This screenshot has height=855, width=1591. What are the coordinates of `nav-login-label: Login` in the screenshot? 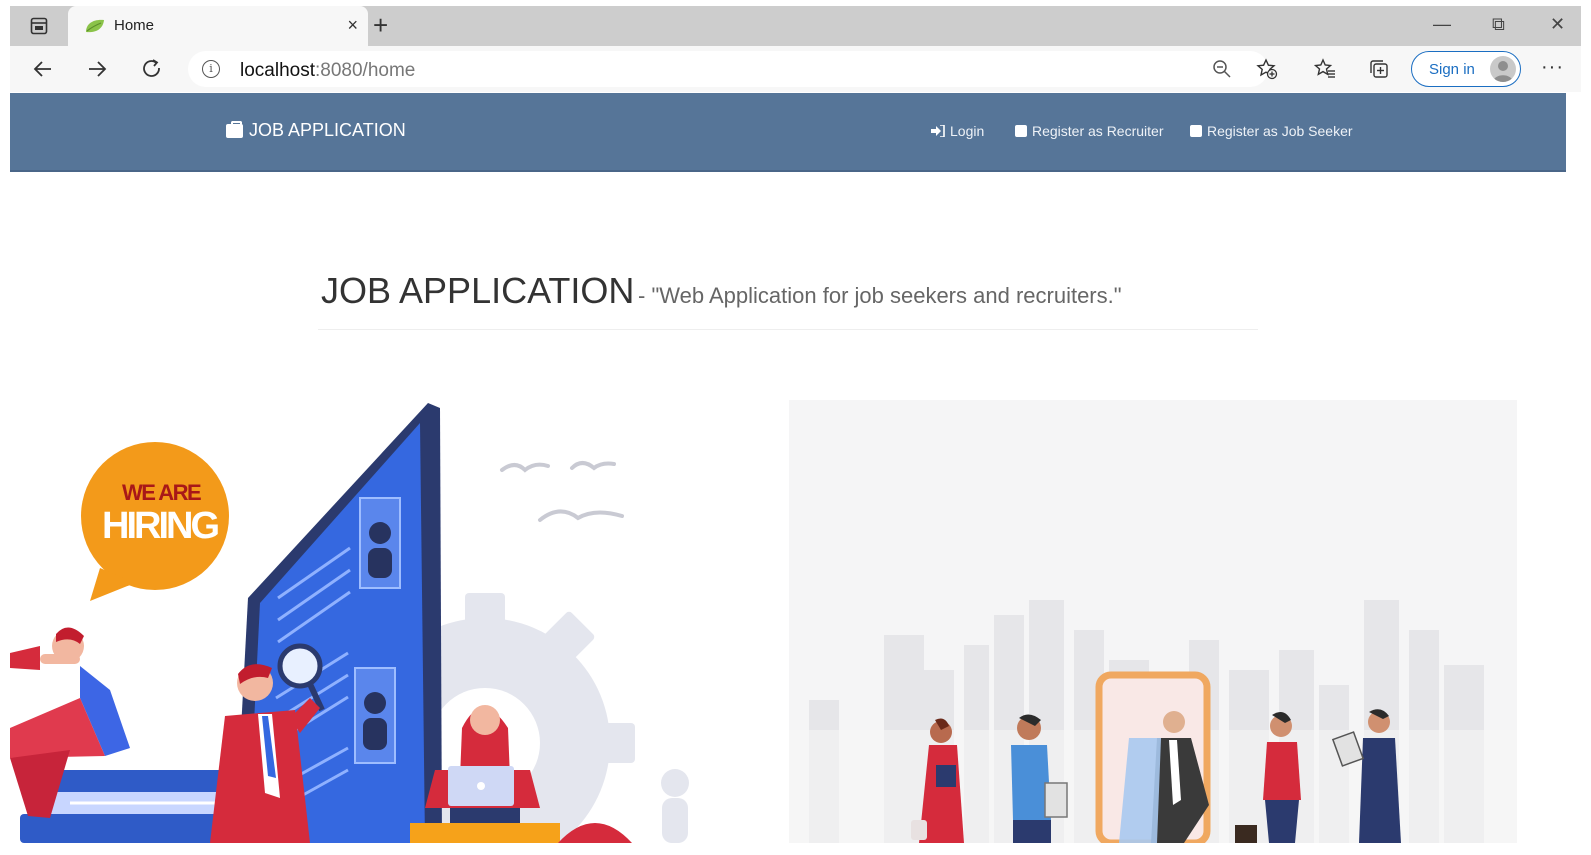 It's located at (967, 131).